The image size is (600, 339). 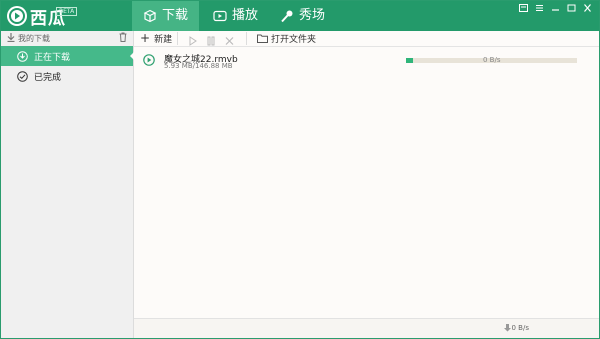 I want to click on minimize-icon, so click(x=555, y=8).